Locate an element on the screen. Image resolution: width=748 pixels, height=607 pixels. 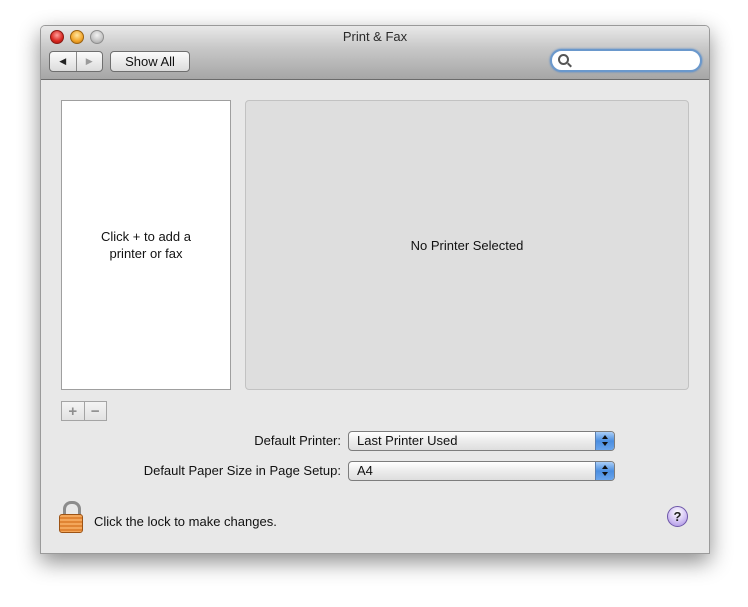
add-printer-button: + is located at coordinates (73, 411).